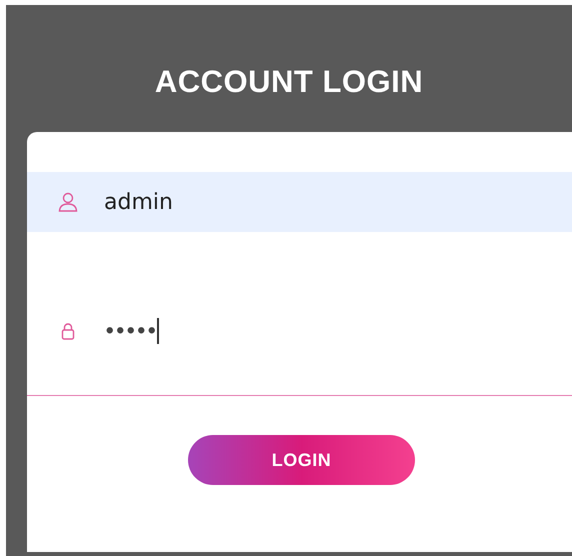  I want to click on field-value: •••••, so click(130, 331).